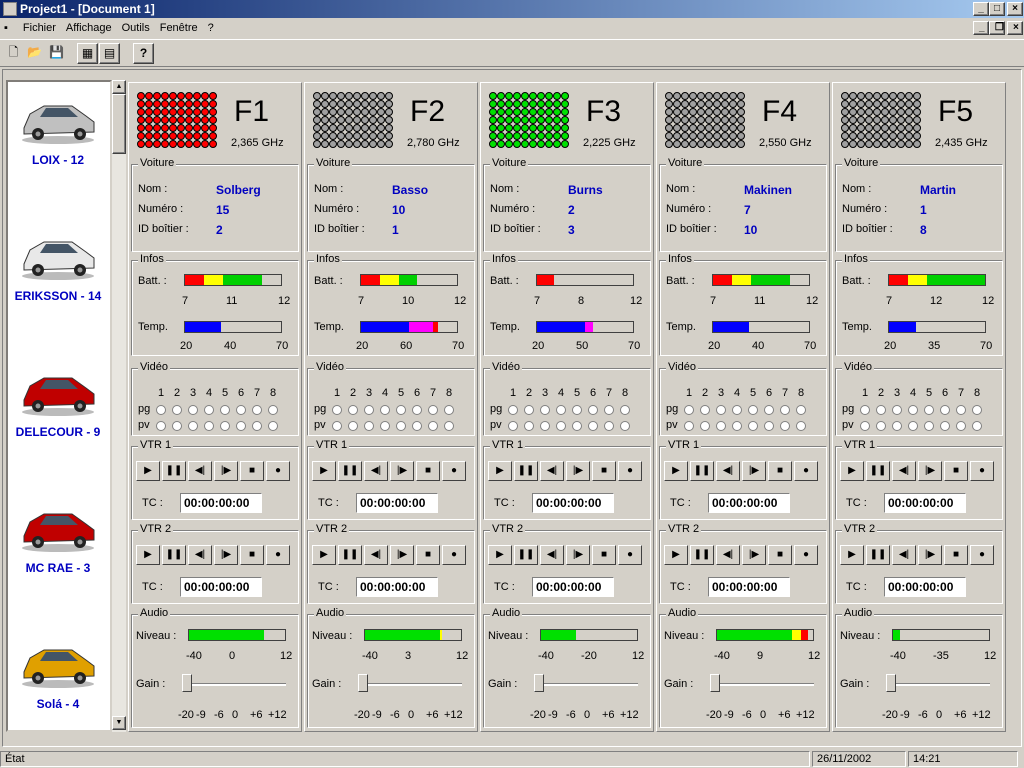  Describe the element at coordinates (119, 87) in the screenshot. I see `scroll-up-button: ▲` at that location.